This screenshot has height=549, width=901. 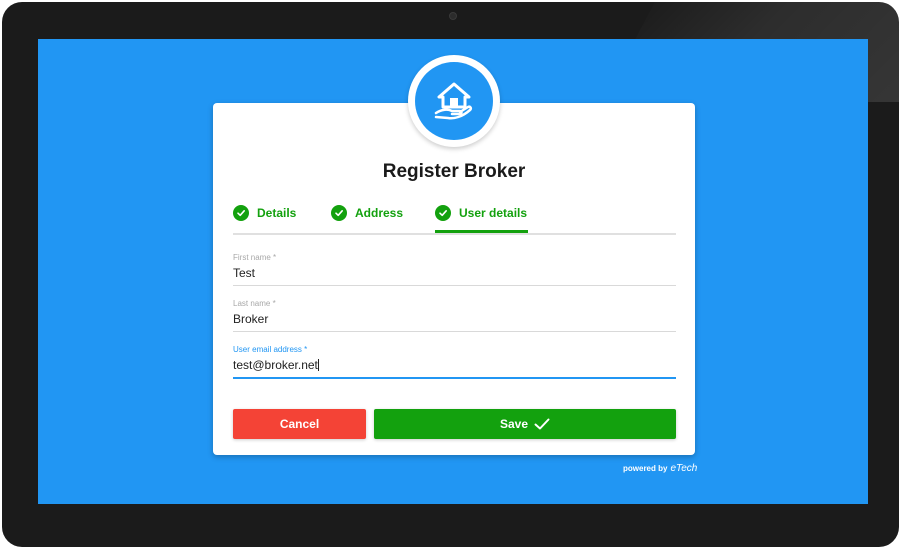 What do you see at coordinates (255, 257) in the screenshot?
I see `first-name-label: First name *` at bounding box center [255, 257].